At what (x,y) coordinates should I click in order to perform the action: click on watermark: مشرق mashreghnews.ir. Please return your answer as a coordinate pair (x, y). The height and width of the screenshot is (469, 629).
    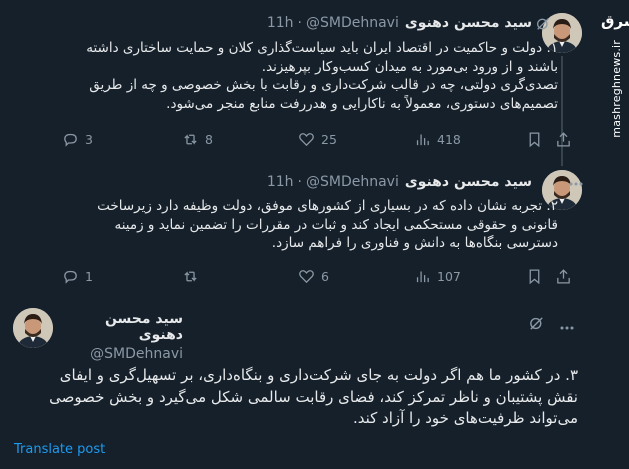
    Looking at the image, I should click on (614, 69).